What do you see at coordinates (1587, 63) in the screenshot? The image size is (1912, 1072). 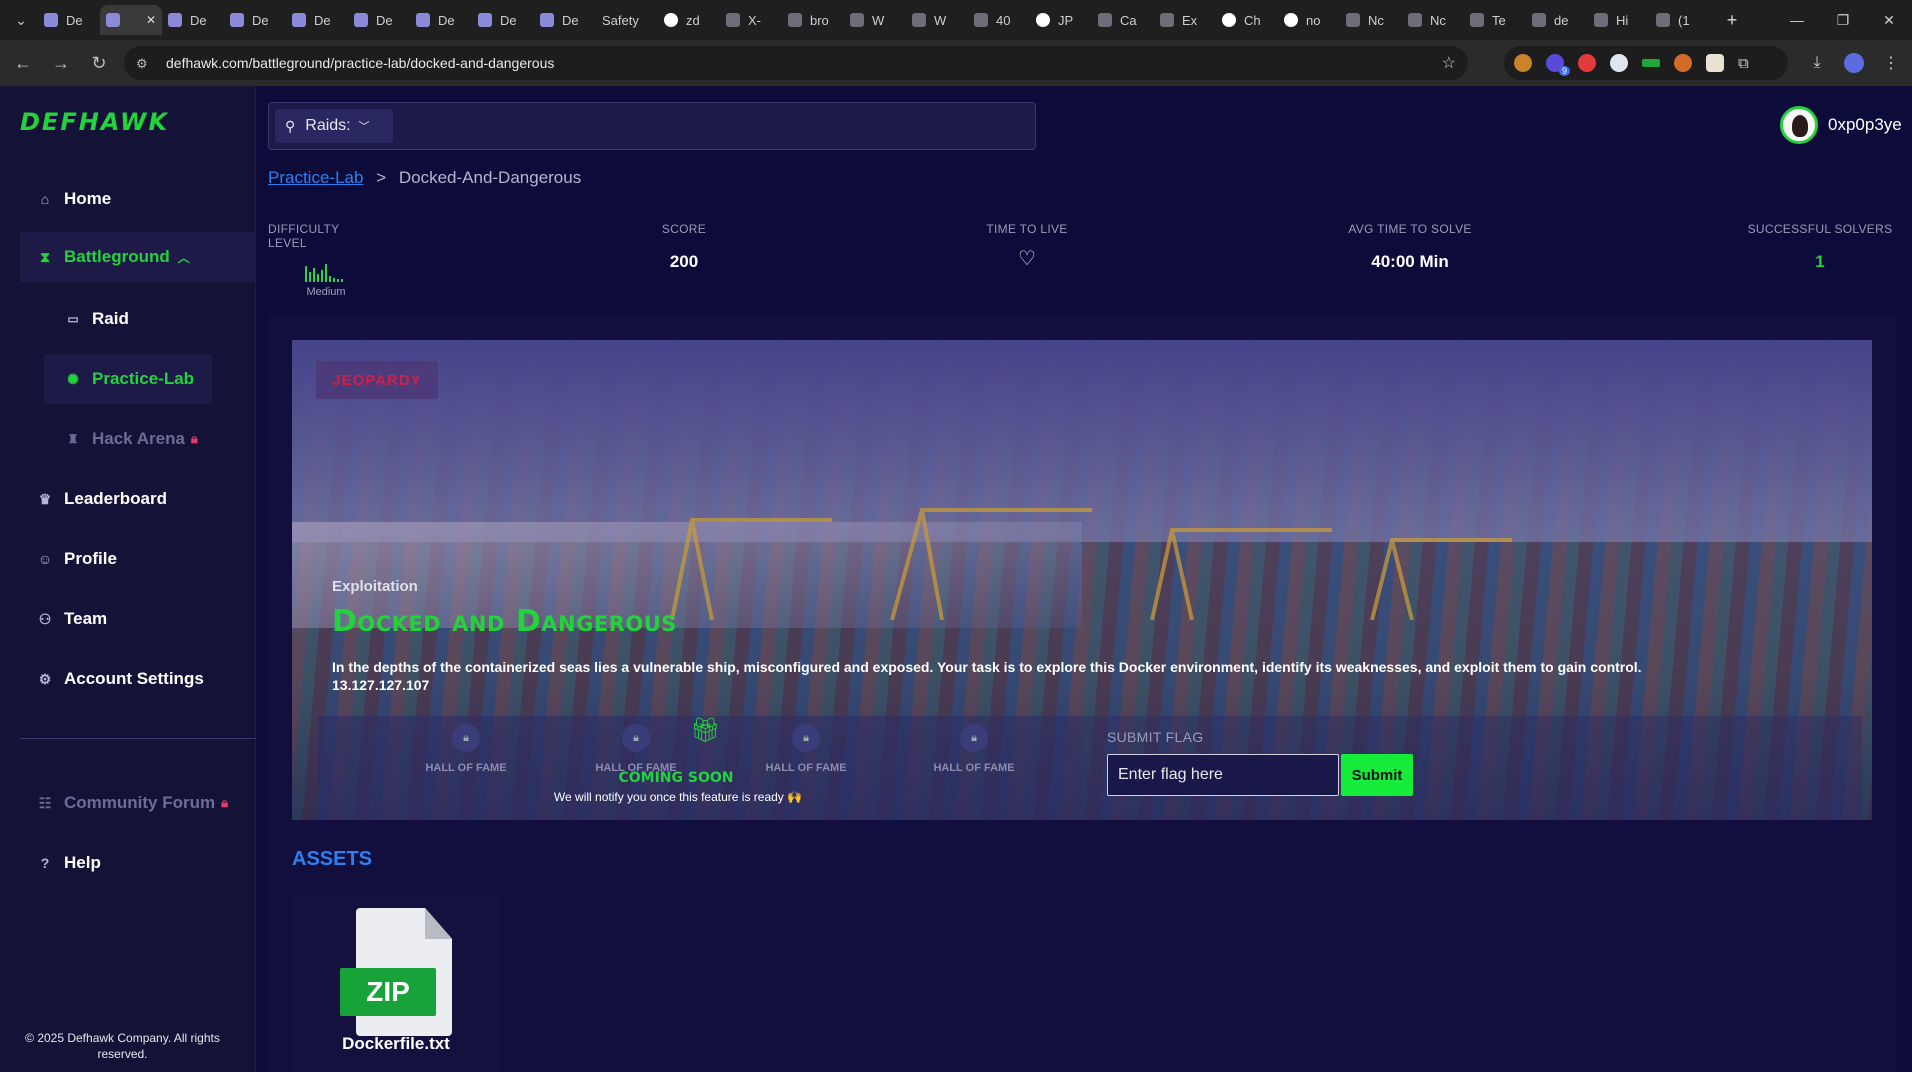 I see `pokeball-extension-icon` at bounding box center [1587, 63].